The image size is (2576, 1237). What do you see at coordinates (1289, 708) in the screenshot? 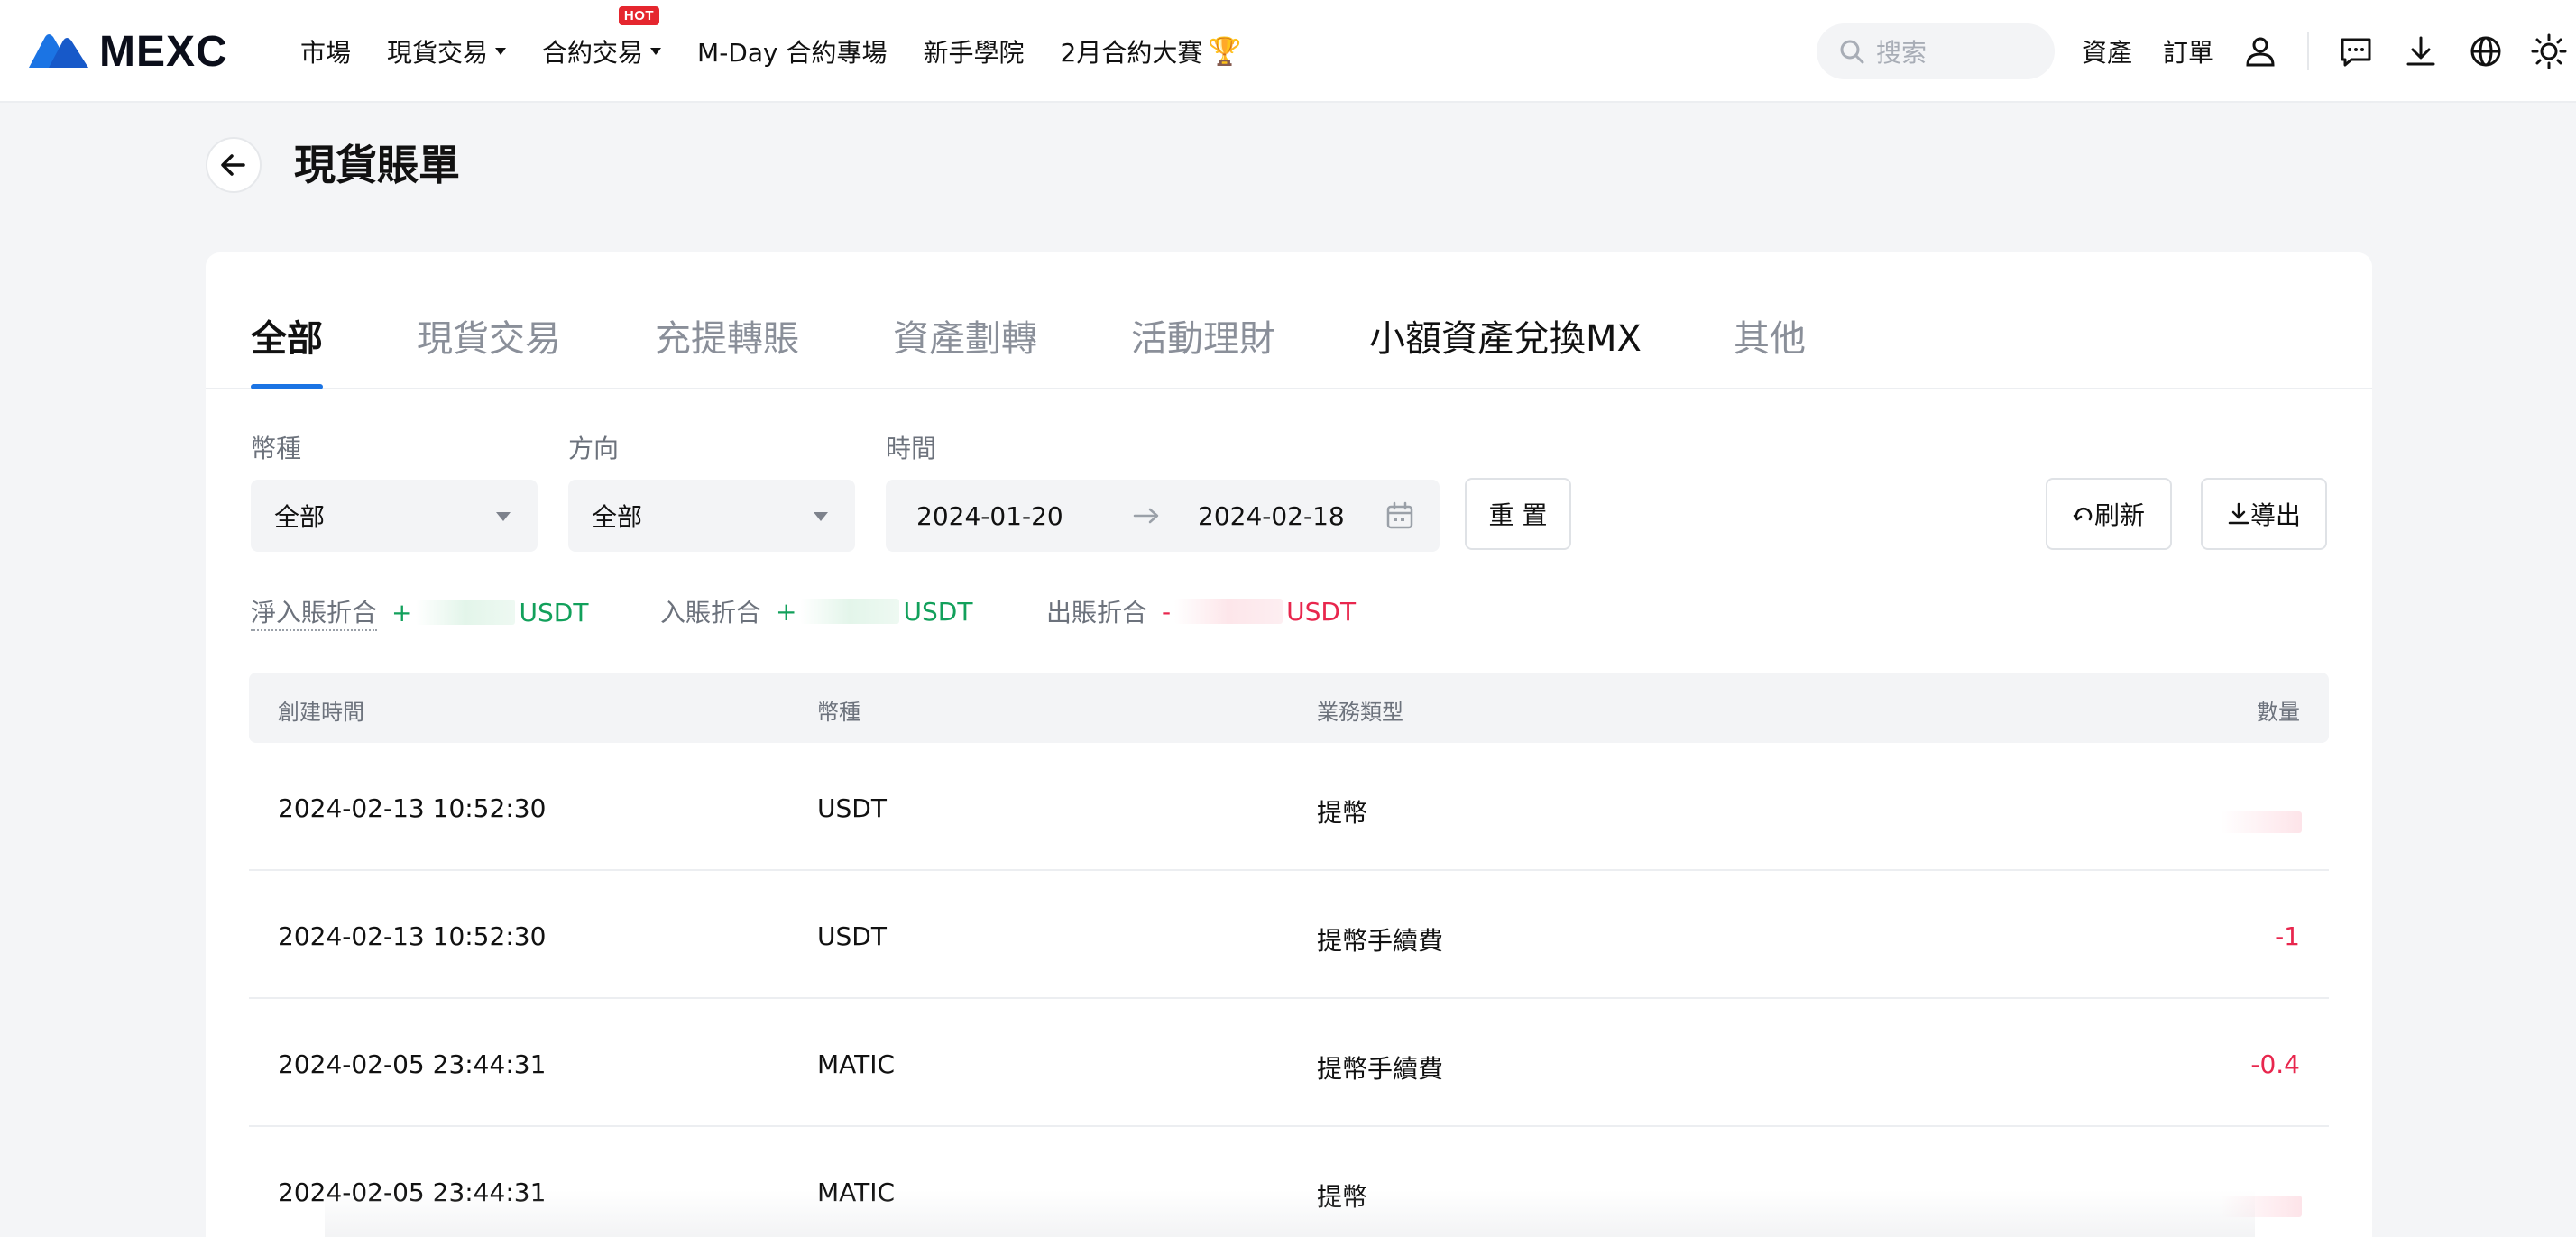
I see `table-header: 創建時間 幣種 業務類型 數量` at bounding box center [1289, 708].